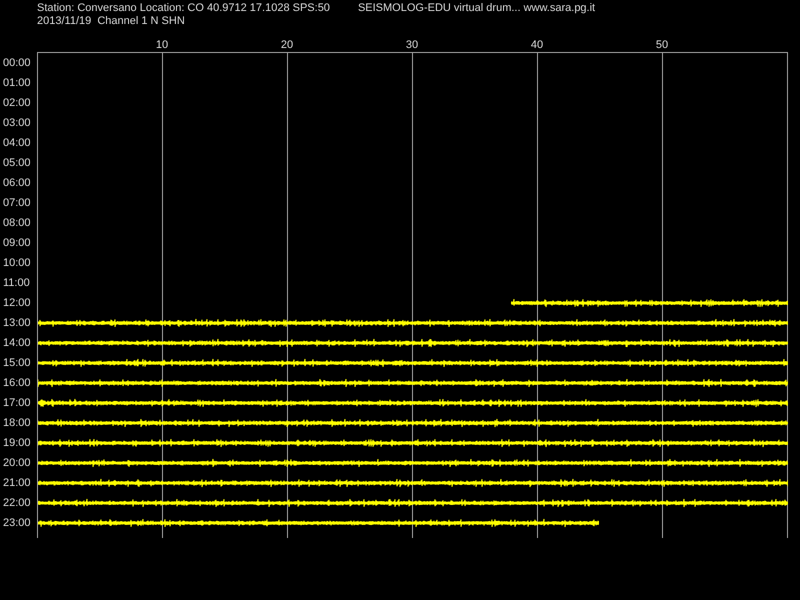 This screenshot has width=800, height=600. Describe the element at coordinates (287, 45) in the screenshot. I see `minute-label: 20` at that location.